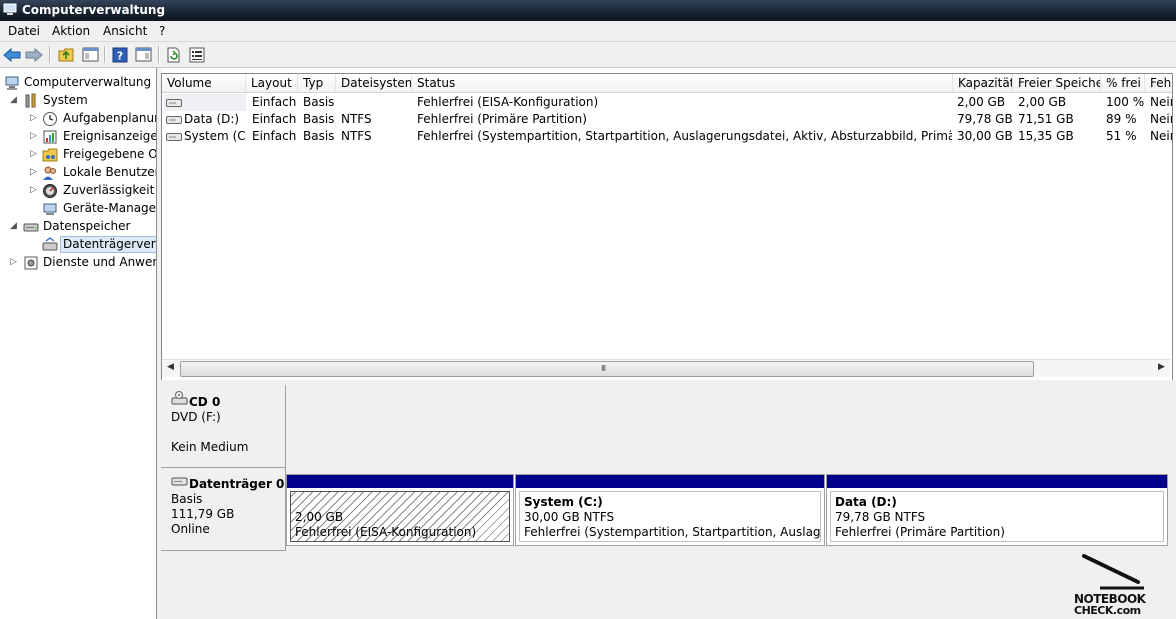 This screenshot has width=1176, height=619. What do you see at coordinates (78, 244) in the screenshot?
I see `tree-node-datentraegerverwaltung: Datenträgerverwa` at bounding box center [78, 244].